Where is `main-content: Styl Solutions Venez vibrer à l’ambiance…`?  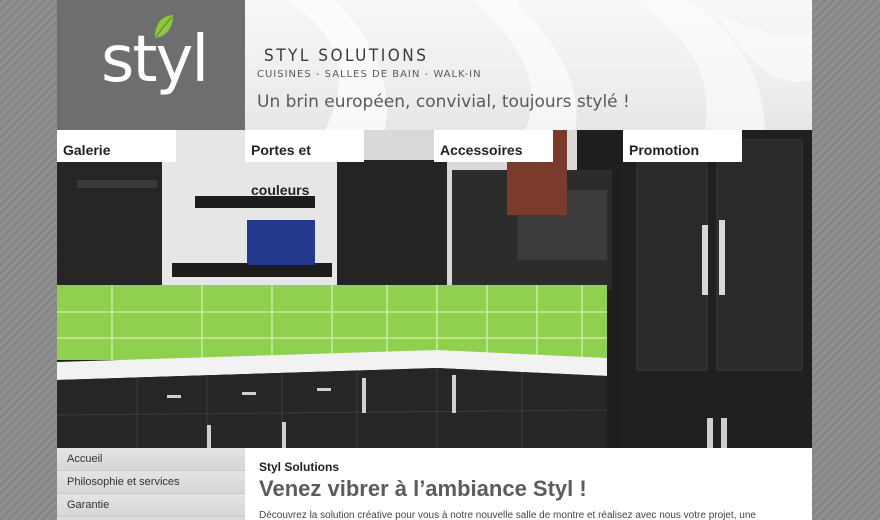 main-content: Styl Solutions Venez vibrer à l’ambiance… is located at coordinates (531, 484).